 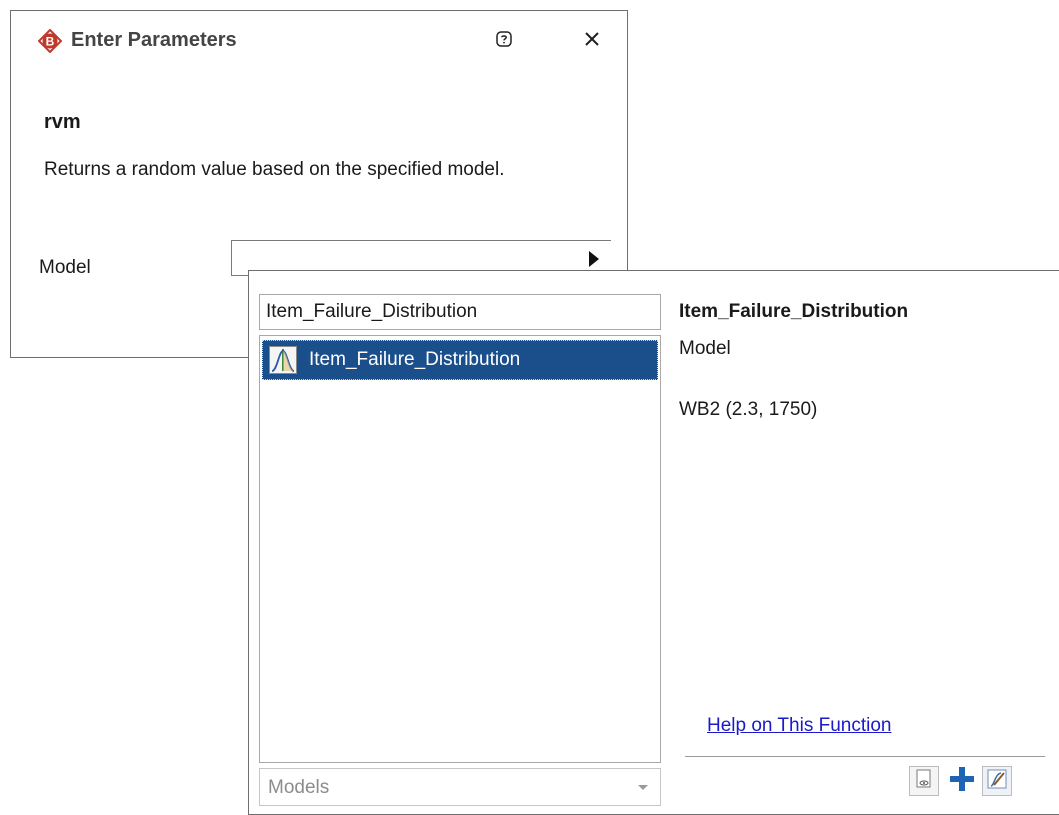 What do you see at coordinates (154, 40) in the screenshot?
I see `dialog-title: Enter Parameters` at bounding box center [154, 40].